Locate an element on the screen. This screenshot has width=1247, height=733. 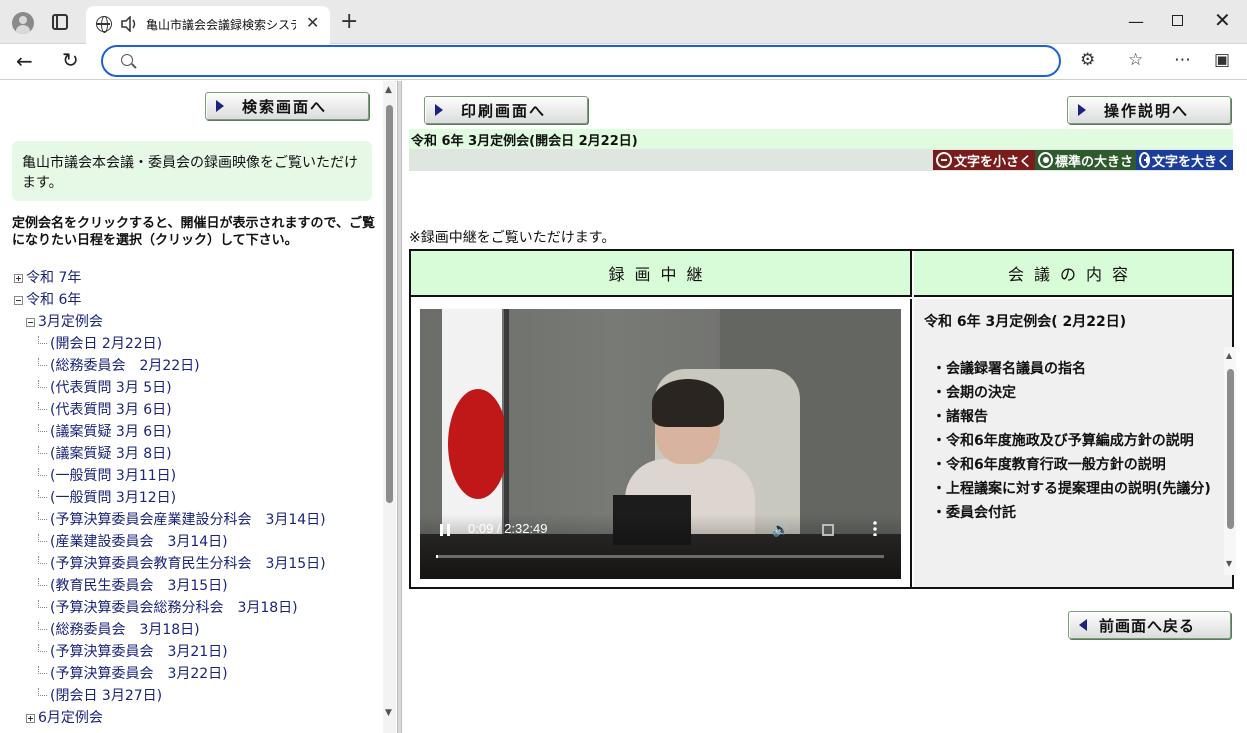
tree-date-link: (代表質問 3月 5日) is located at coordinates (105, 388).